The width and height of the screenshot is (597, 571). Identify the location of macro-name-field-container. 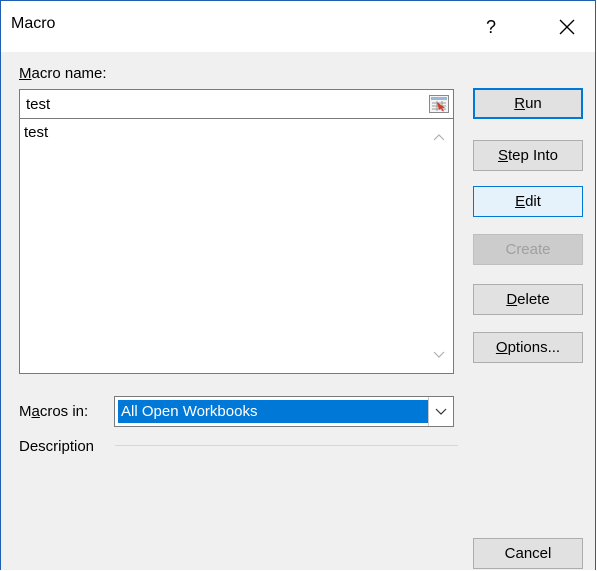
(236, 104).